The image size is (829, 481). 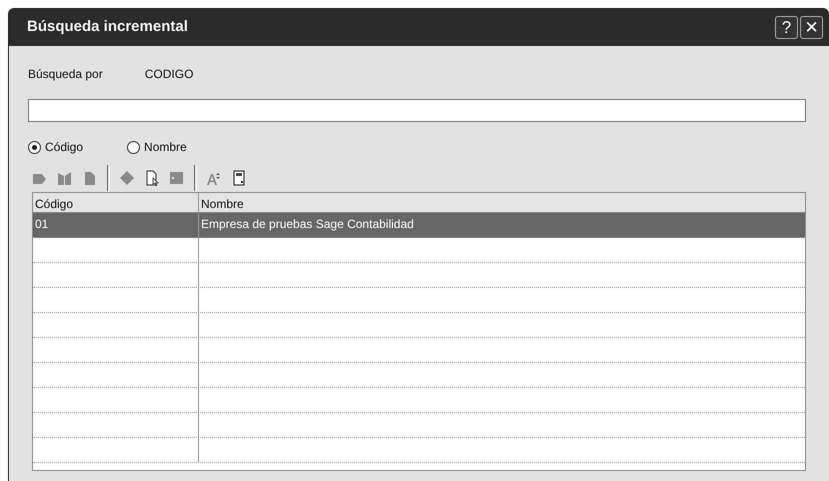 I want to click on column-header: Nombre, so click(x=502, y=202).